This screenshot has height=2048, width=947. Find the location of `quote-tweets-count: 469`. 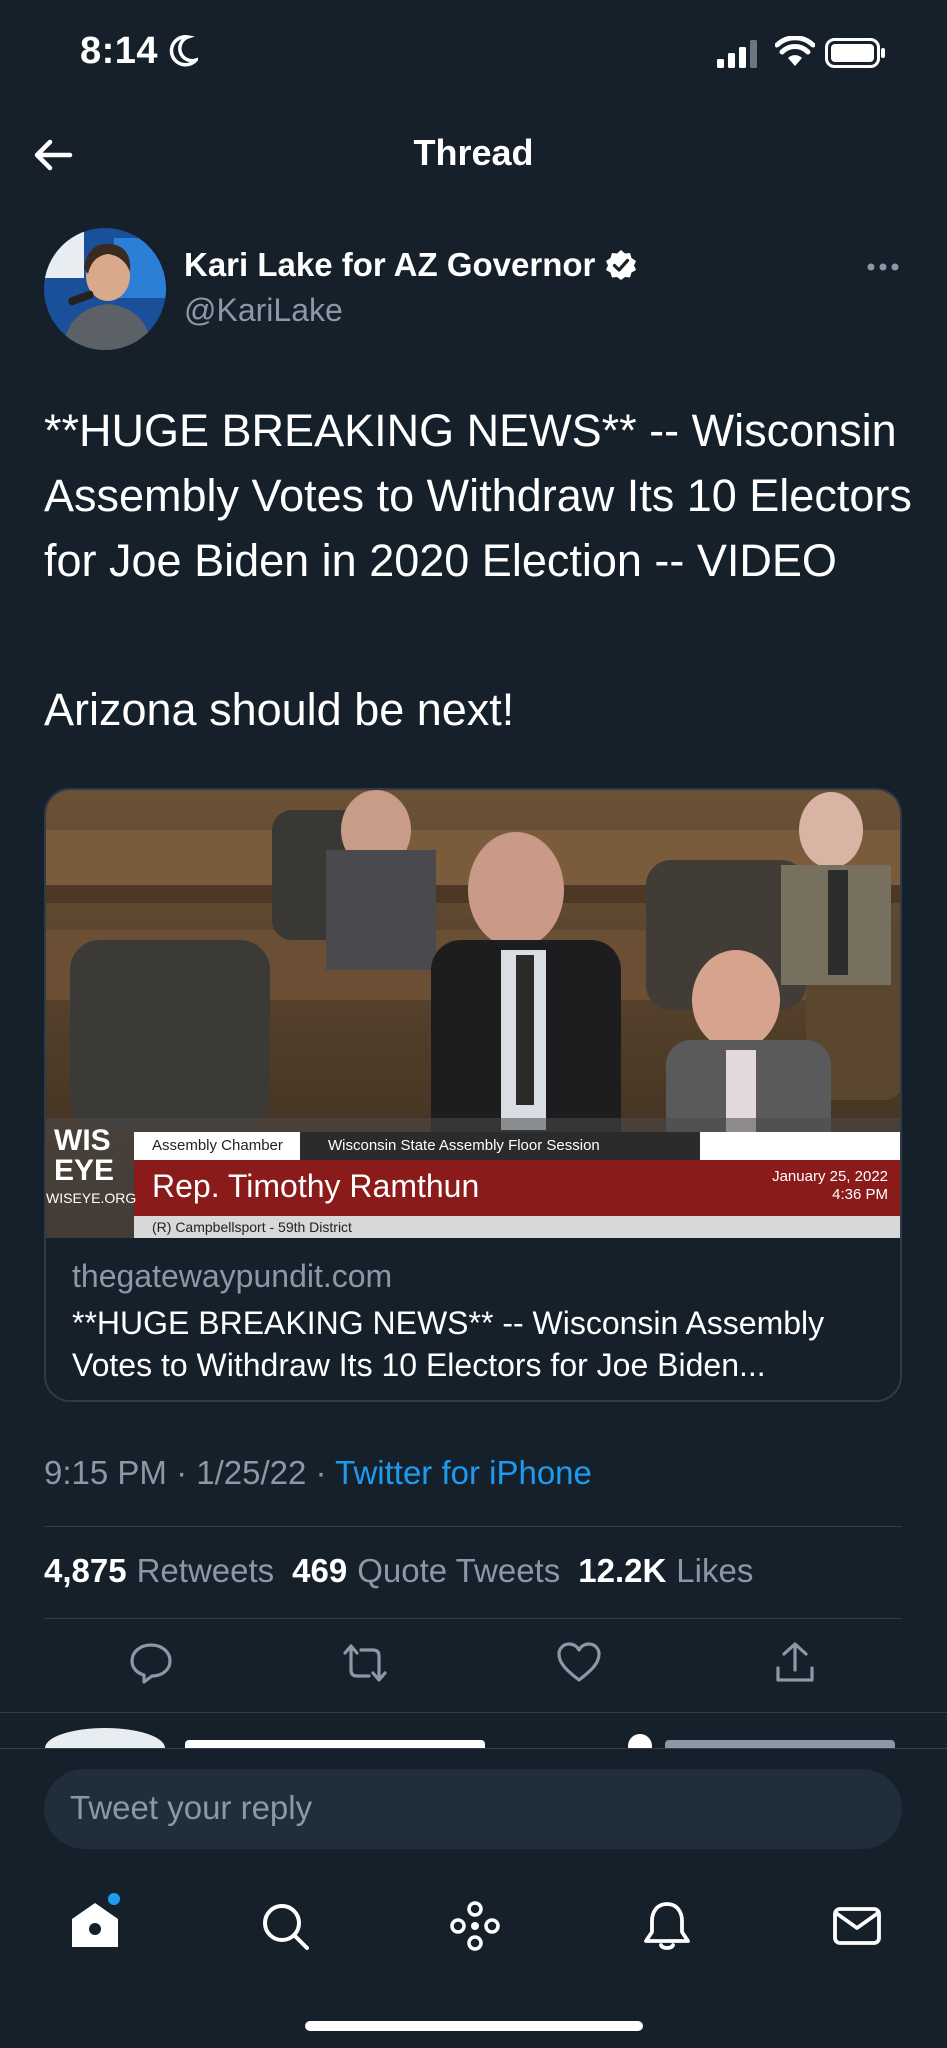

quote-tweets-count: 469 is located at coordinates (320, 1570).